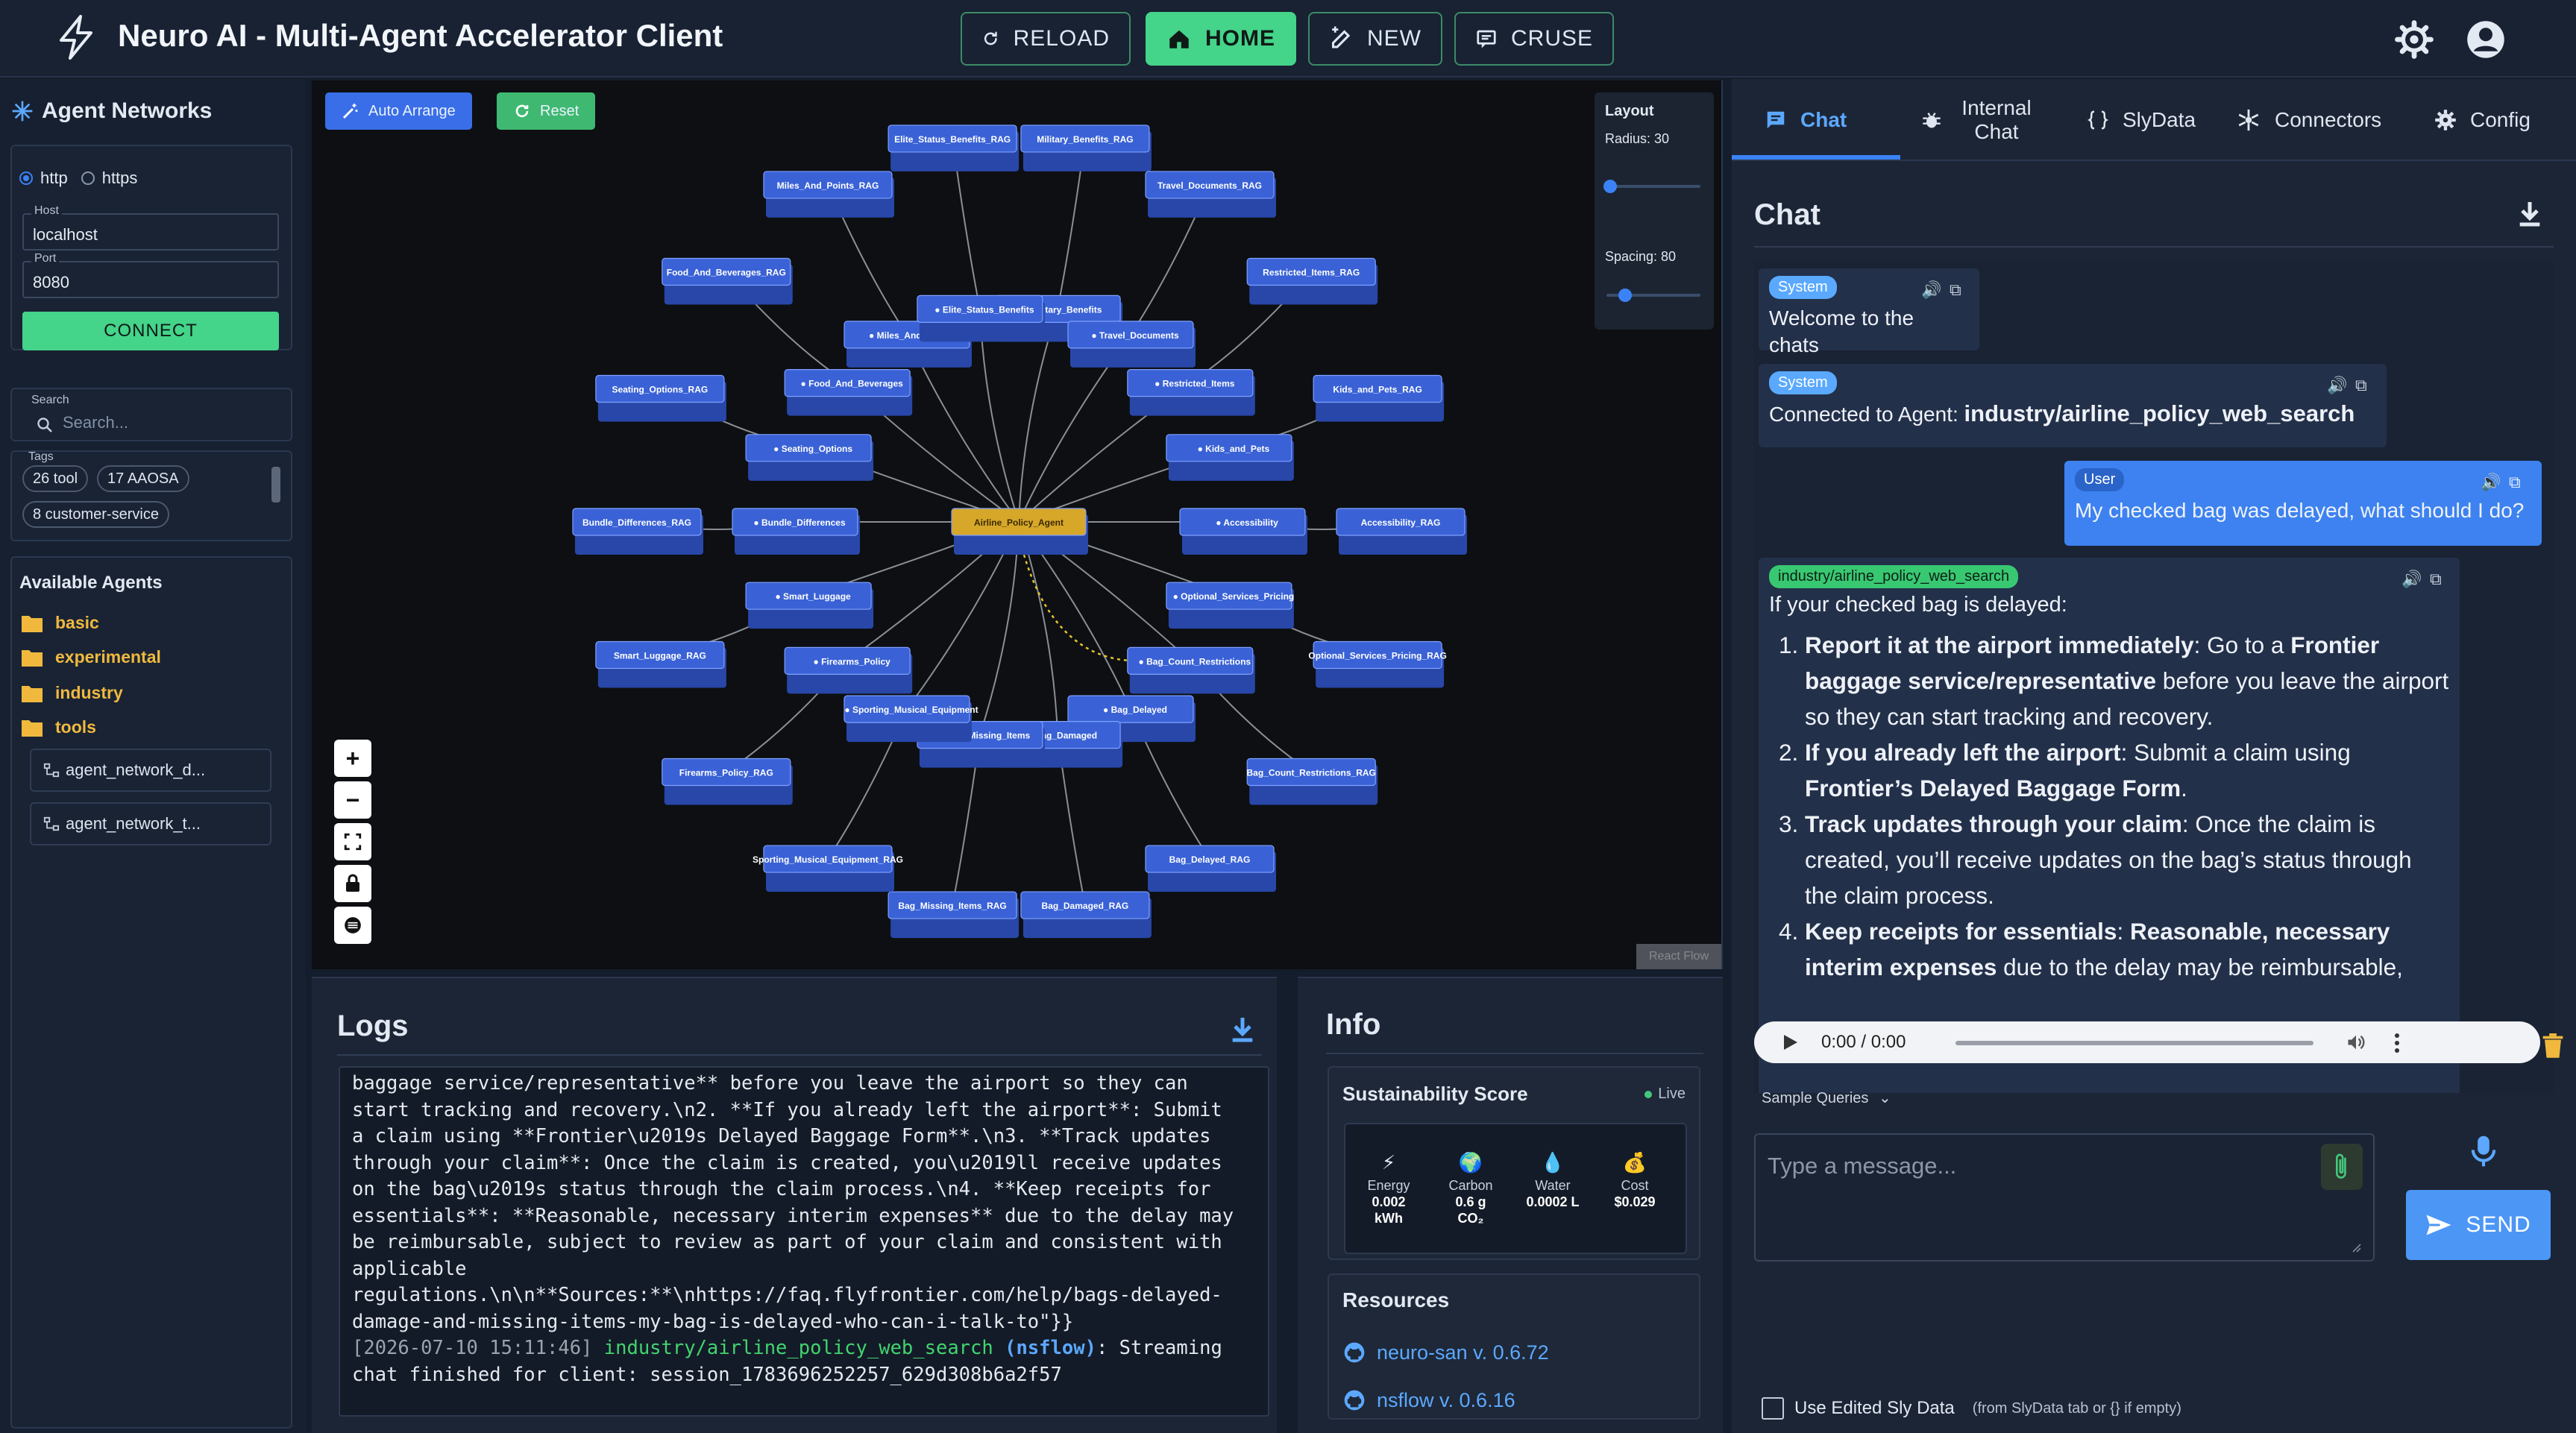 This screenshot has width=2576, height=1433. What do you see at coordinates (1651, 186) in the screenshot?
I see `radius-slider` at bounding box center [1651, 186].